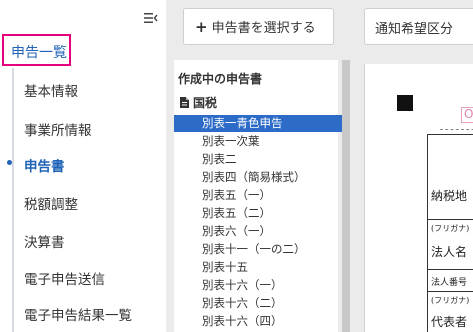  I want to click on form-item-beppyo-16-2: 別表十六（二）, so click(258, 303).